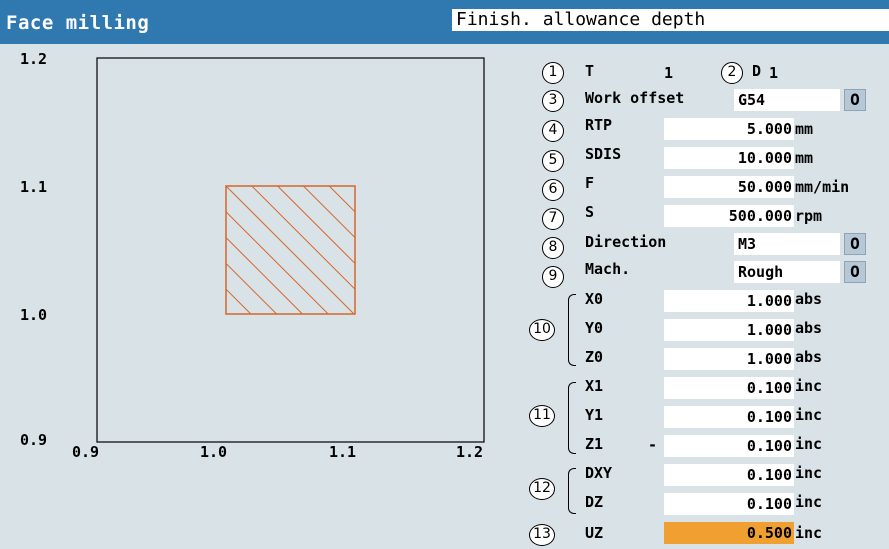 The width and height of the screenshot is (889, 549). Describe the element at coordinates (809, 415) in the screenshot. I see `y1-unit: inc` at that location.